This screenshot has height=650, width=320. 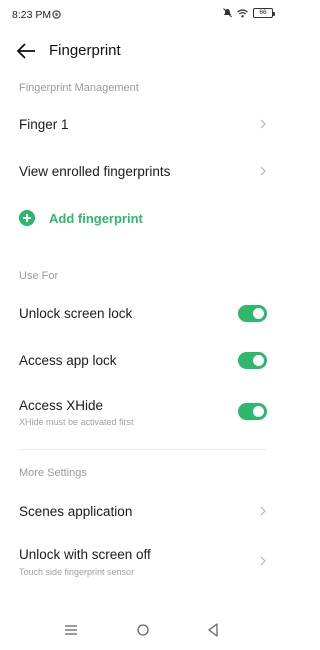 I want to click on status-time: 8:23 PM, so click(x=32, y=15).